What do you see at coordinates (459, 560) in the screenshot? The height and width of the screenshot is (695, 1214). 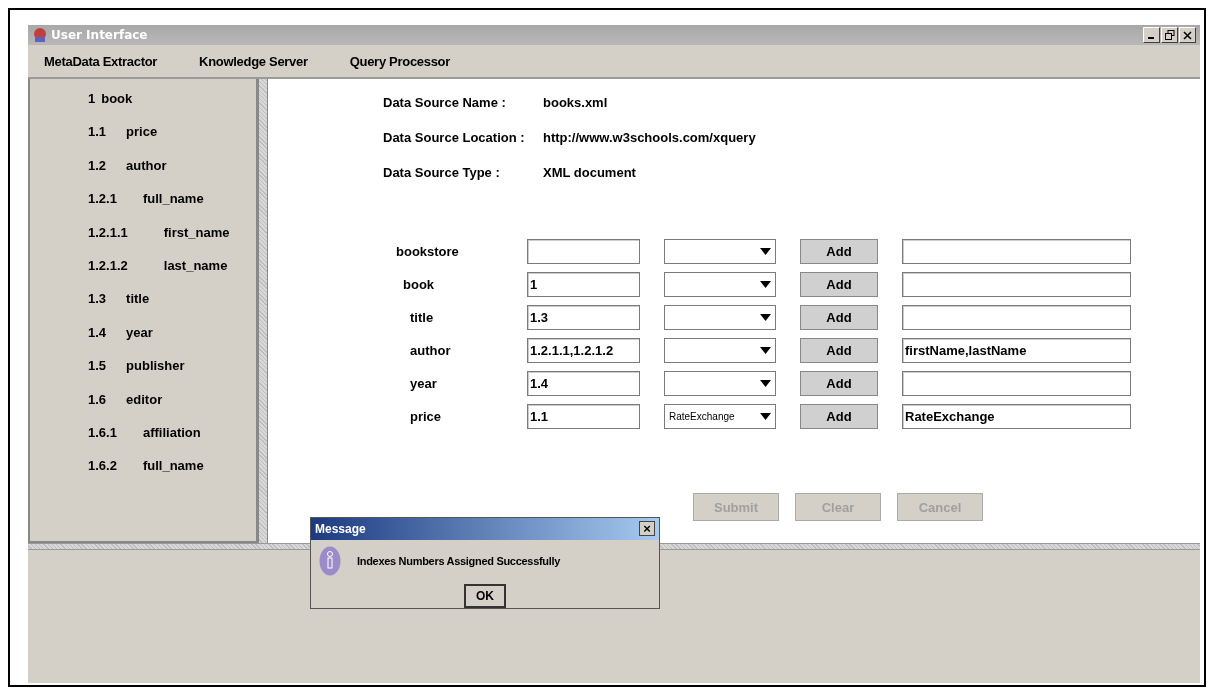 I see `dialog-message: Indexes Numbers Assigned Successfully` at bounding box center [459, 560].